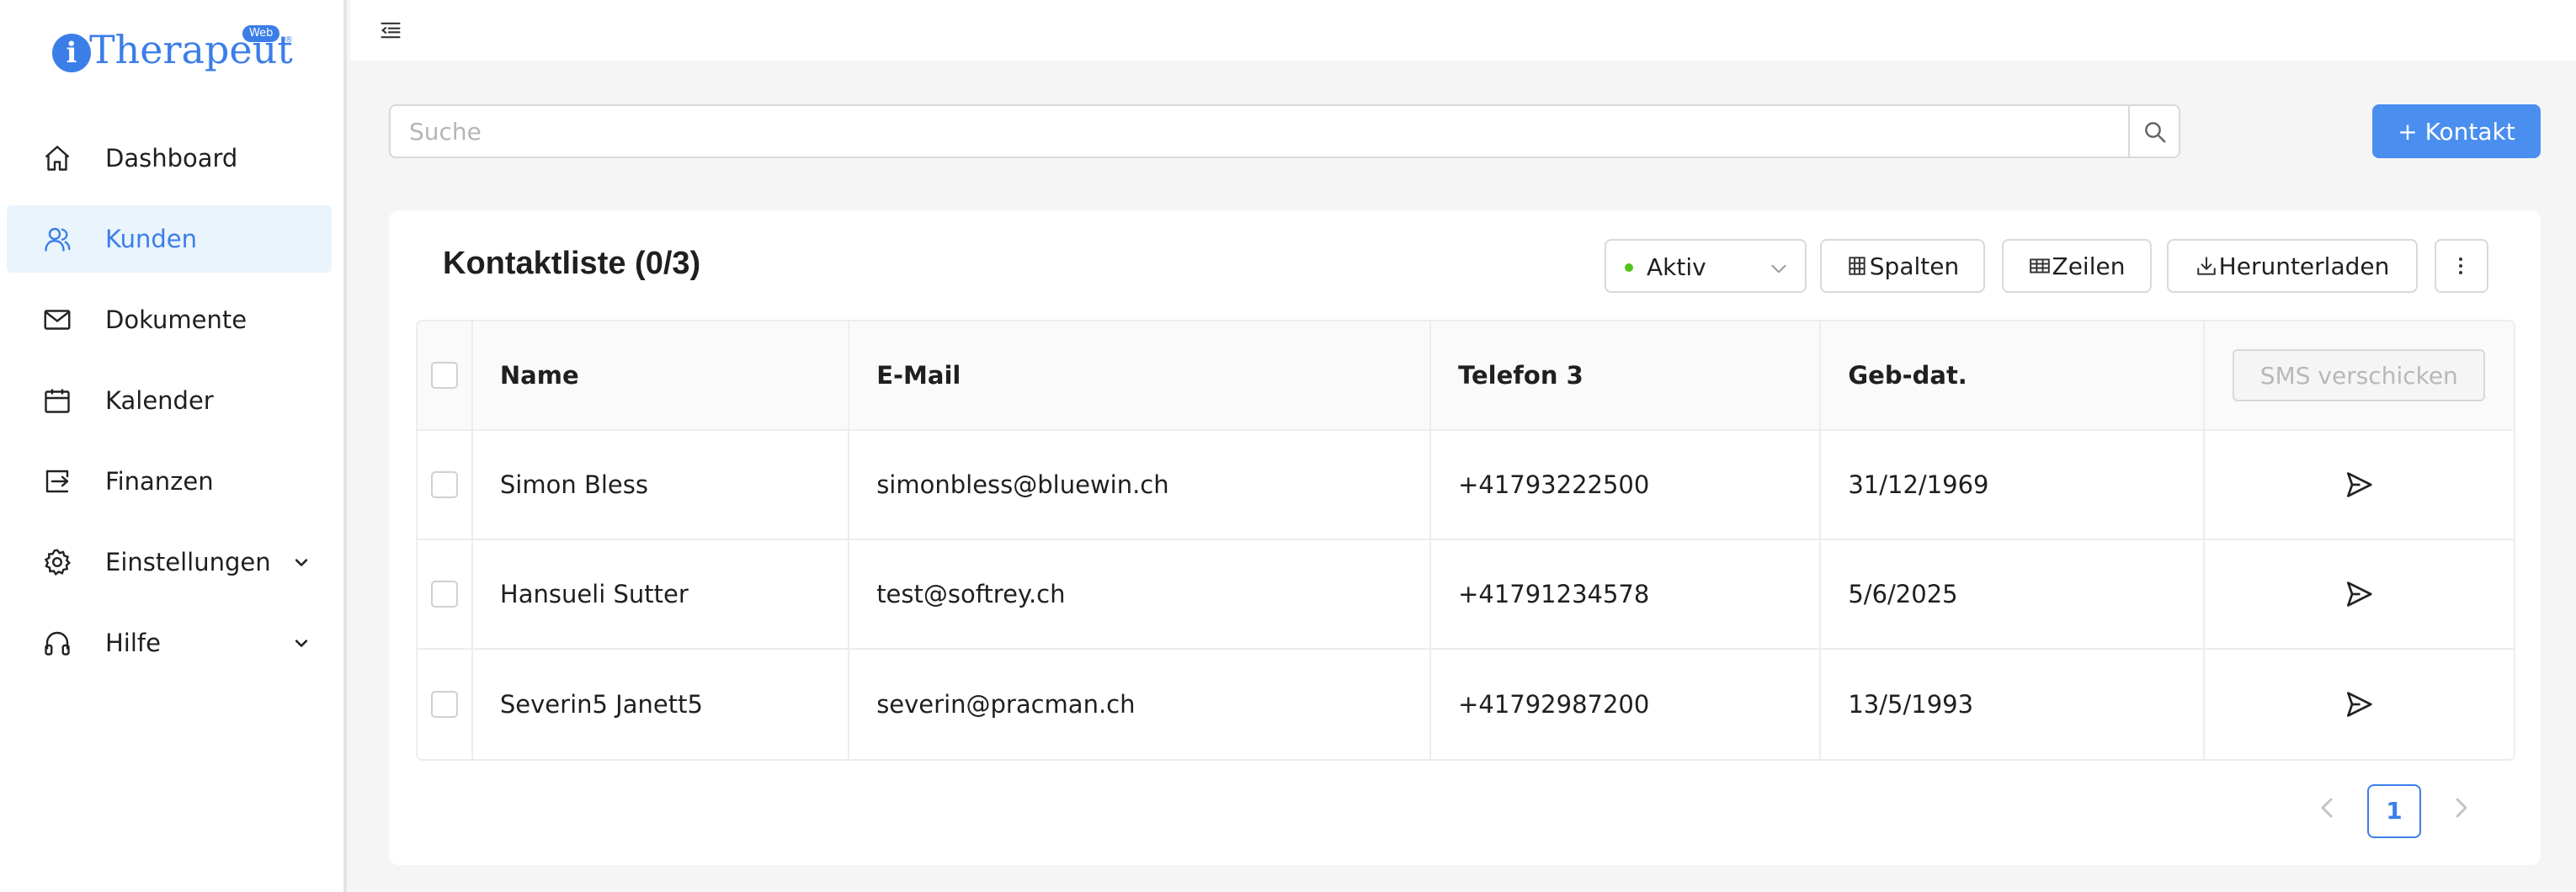  Describe the element at coordinates (159, 482) in the screenshot. I see `sidebar-item-label: Finanzen` at that location.